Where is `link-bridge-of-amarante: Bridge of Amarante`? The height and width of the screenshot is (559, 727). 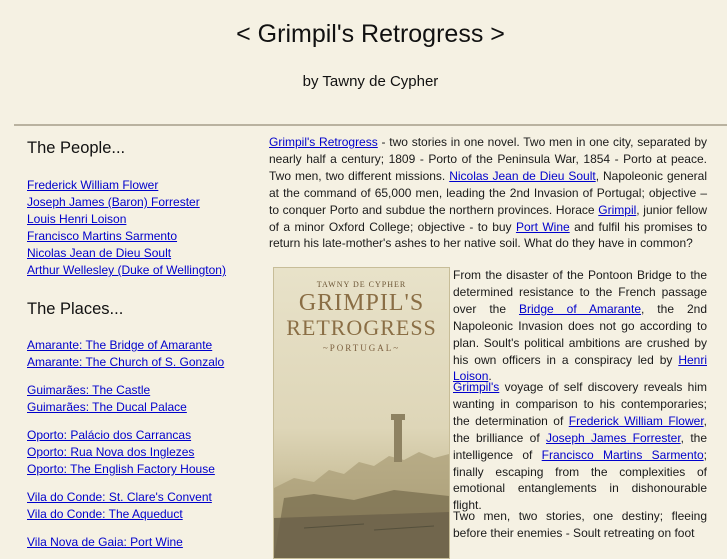 link-bridge-of-amarante: Bridge of Amarante is located at coordinates (580, 309).